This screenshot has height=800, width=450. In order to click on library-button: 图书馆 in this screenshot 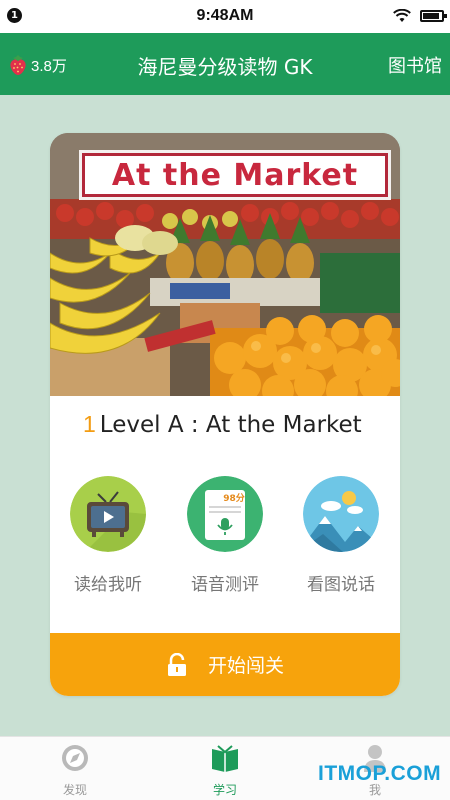, I will do `click(415, 65)`.